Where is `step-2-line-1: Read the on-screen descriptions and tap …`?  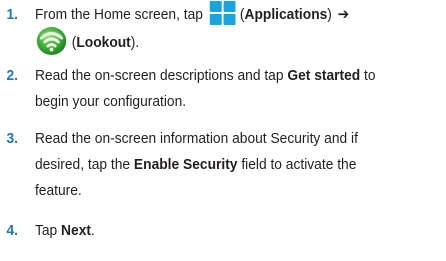 step-2-line-1: Read the on-screen descriptions and tap … is located at coordinates (233, 76).